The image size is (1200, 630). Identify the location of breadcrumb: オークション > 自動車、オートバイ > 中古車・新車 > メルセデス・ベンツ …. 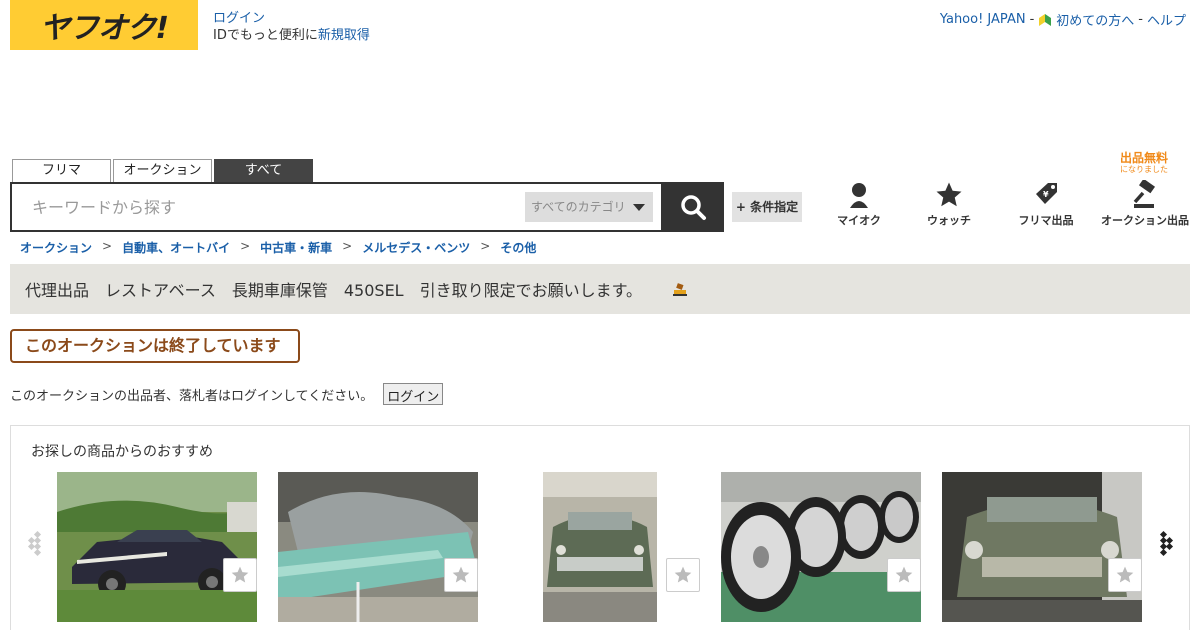
(278, 247).